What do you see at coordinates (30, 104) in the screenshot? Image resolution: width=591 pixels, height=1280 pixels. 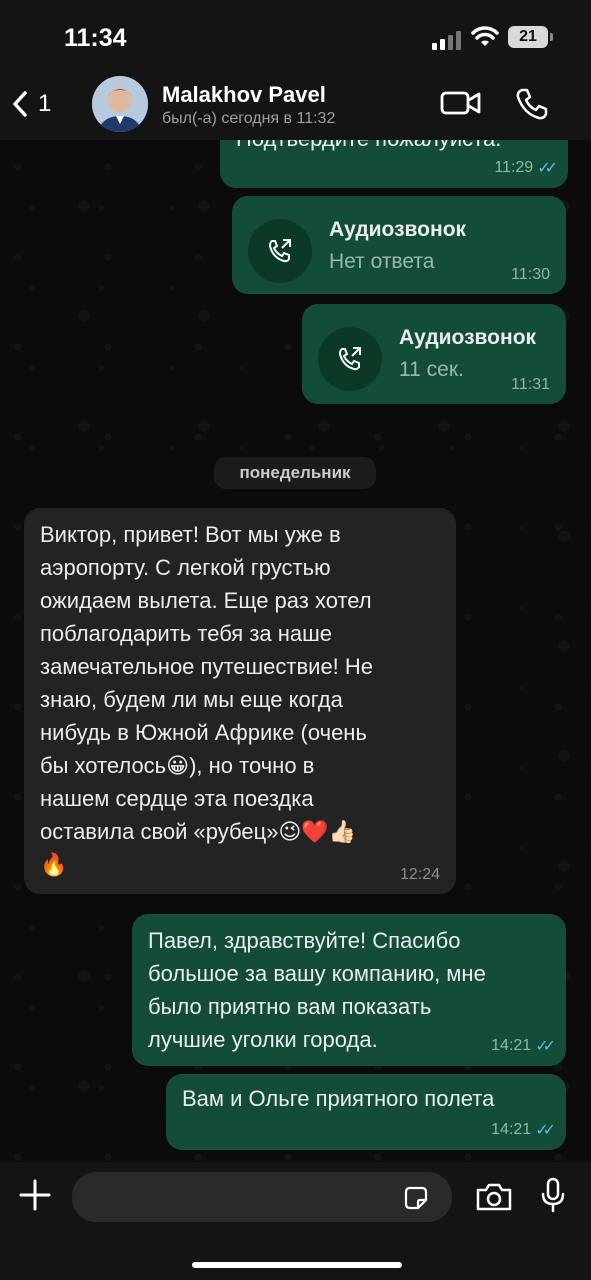 I see `back-button: 1` at bounding box center [30, 104].